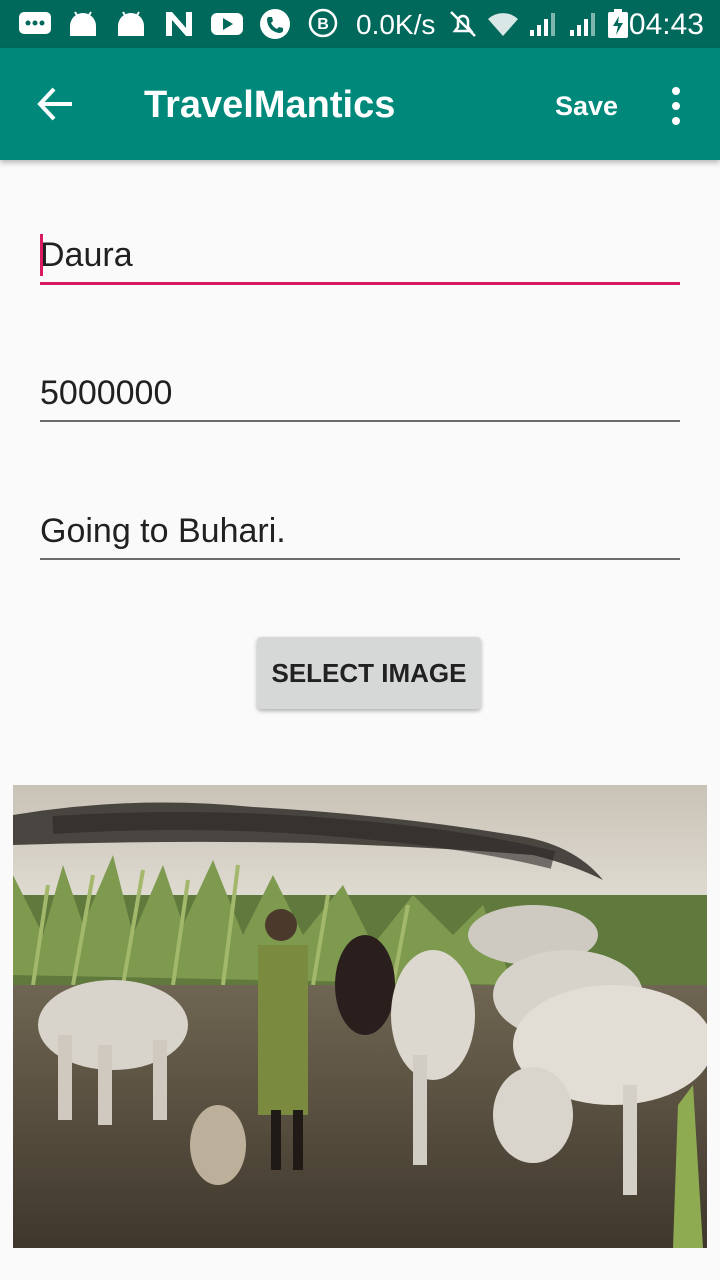 The height and width of the screenshot is (1280, 720). What do you see at coordinates (503, 24) in the screenshot?
I see `wifi-icon` at bounding box center [503, 24].